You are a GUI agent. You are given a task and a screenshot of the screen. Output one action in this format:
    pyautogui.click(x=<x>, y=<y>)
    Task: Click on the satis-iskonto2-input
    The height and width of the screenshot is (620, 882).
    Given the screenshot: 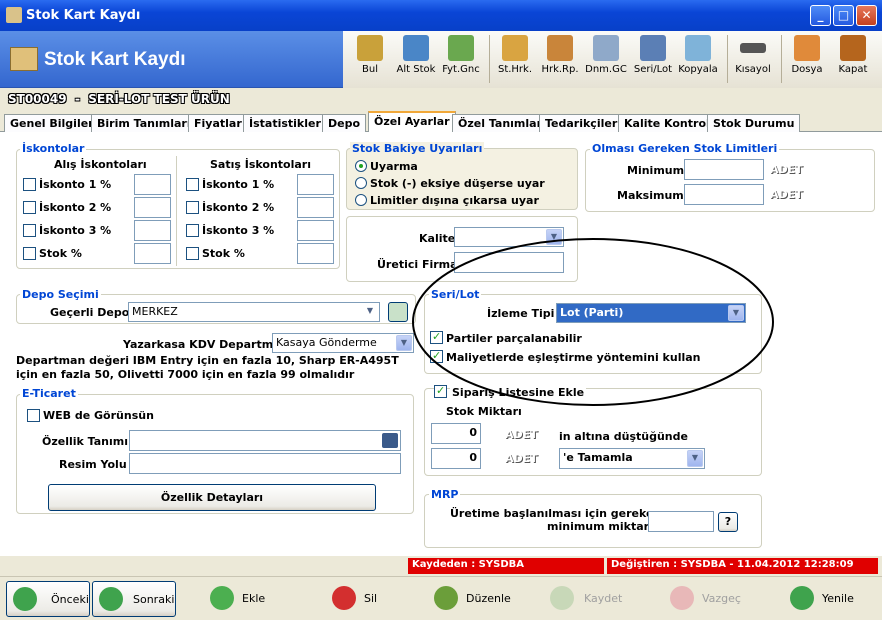 What is the action you would take?
    pyautogui.click(x=315, y=207)
    